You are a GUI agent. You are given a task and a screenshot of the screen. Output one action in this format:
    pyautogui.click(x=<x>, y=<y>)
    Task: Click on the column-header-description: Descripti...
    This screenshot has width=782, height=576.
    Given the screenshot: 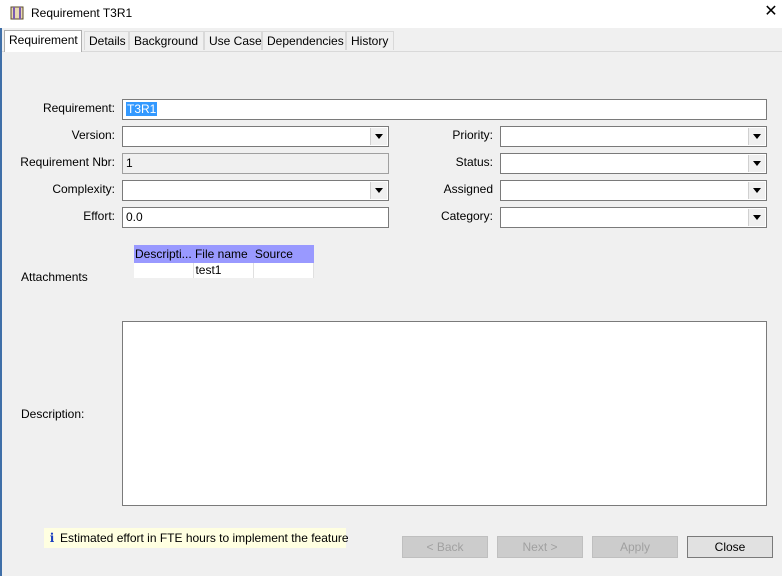 What is the action you would take?
    pyautogui.click(x=164, y=254)
    